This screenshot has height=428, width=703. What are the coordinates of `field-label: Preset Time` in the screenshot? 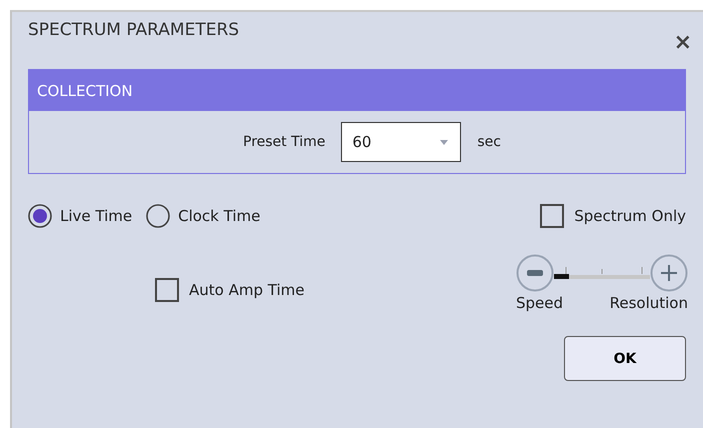 It's located at (284, 142).